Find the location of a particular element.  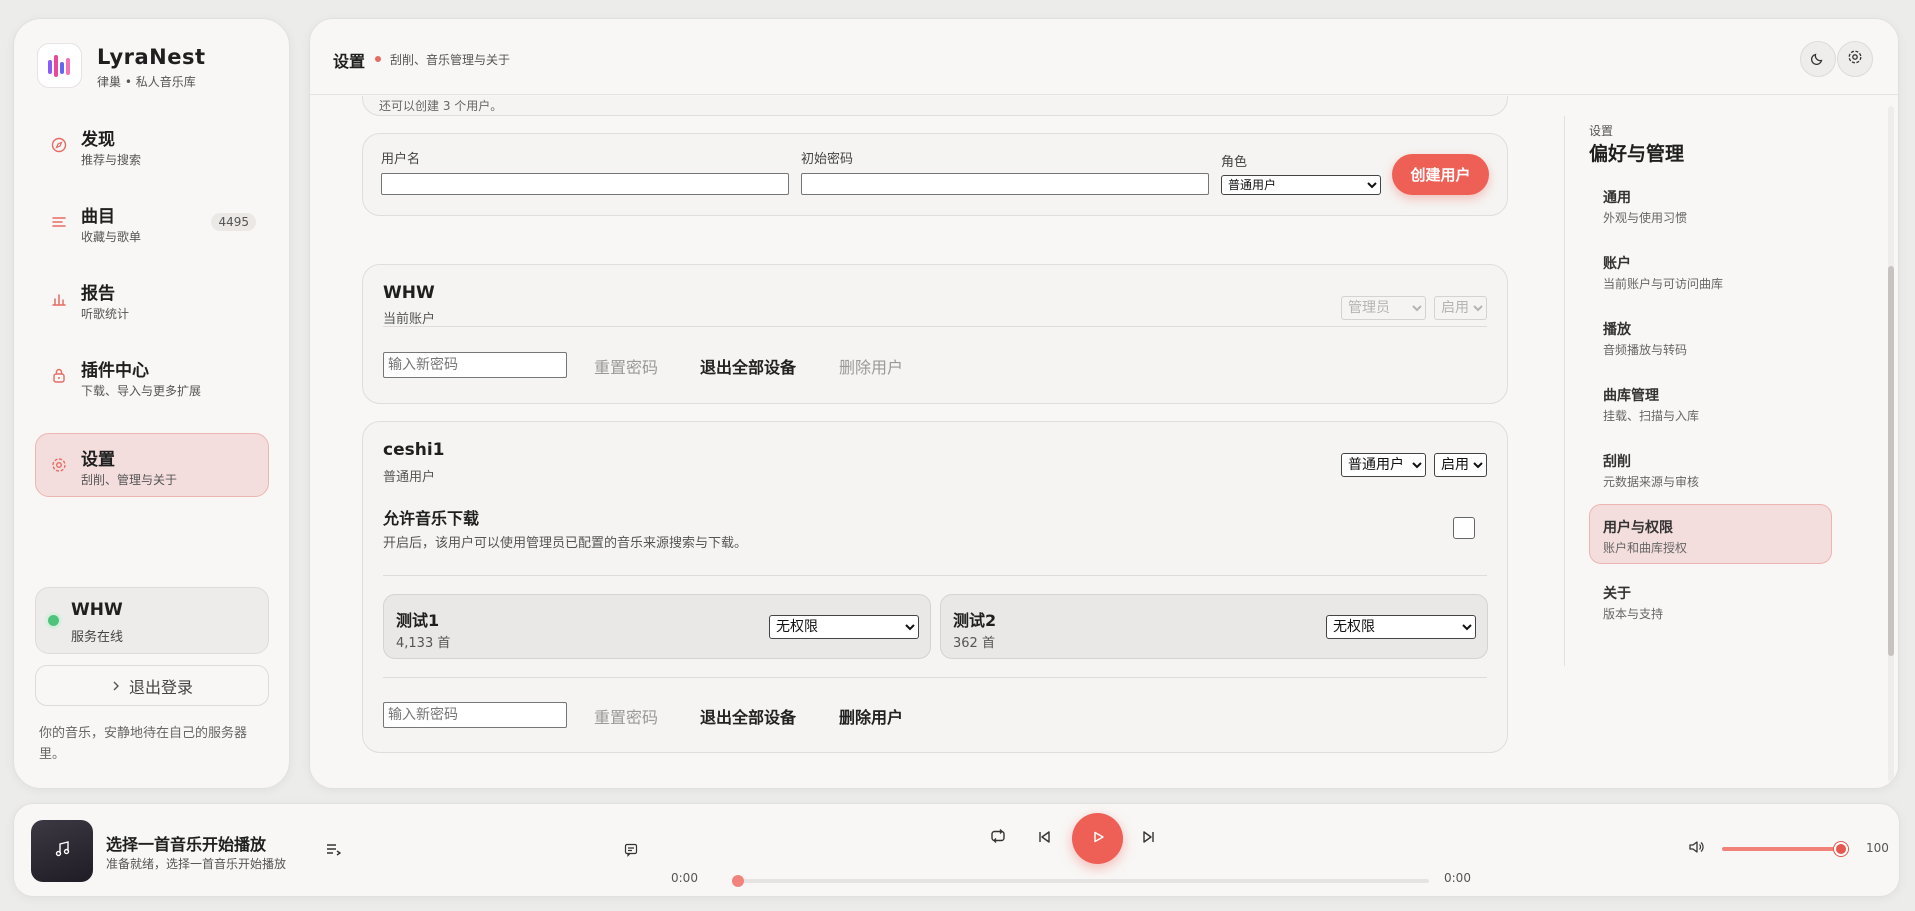

tracks-count-badge: 4495 is located at coordinates (233, 222).